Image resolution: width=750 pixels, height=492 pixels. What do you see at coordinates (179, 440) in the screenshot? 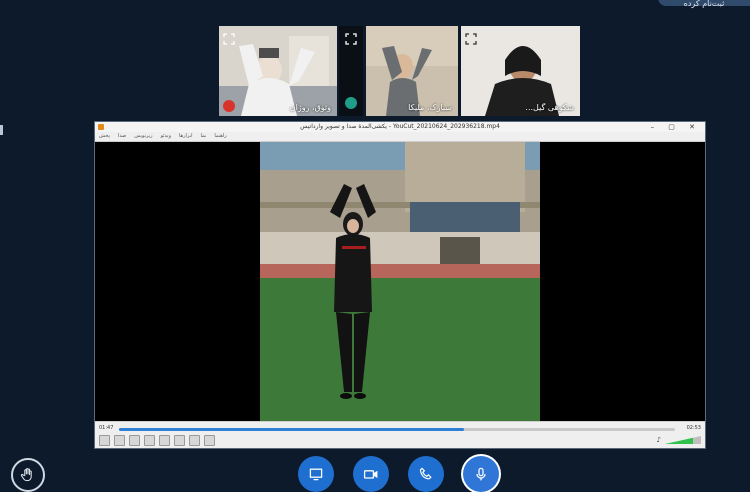
I see `playlist-button` at bounding box center [179, 440].